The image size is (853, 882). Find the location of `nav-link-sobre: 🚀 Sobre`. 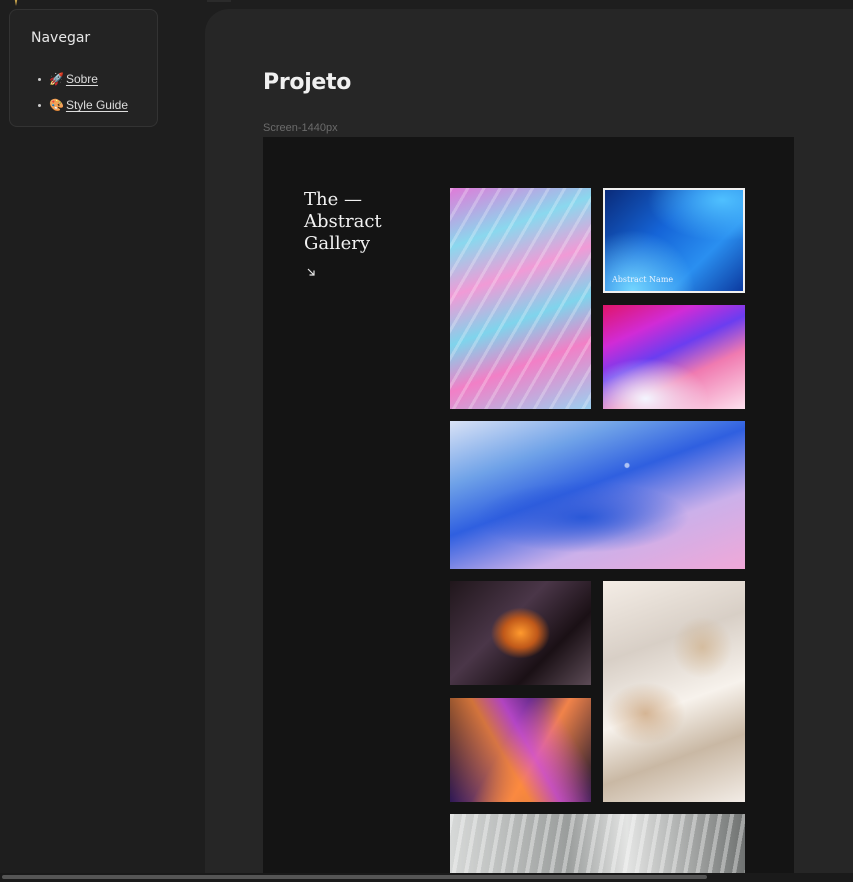

nav-link-sobre: 🚀 Sobre is located at coordinates (73, 79).